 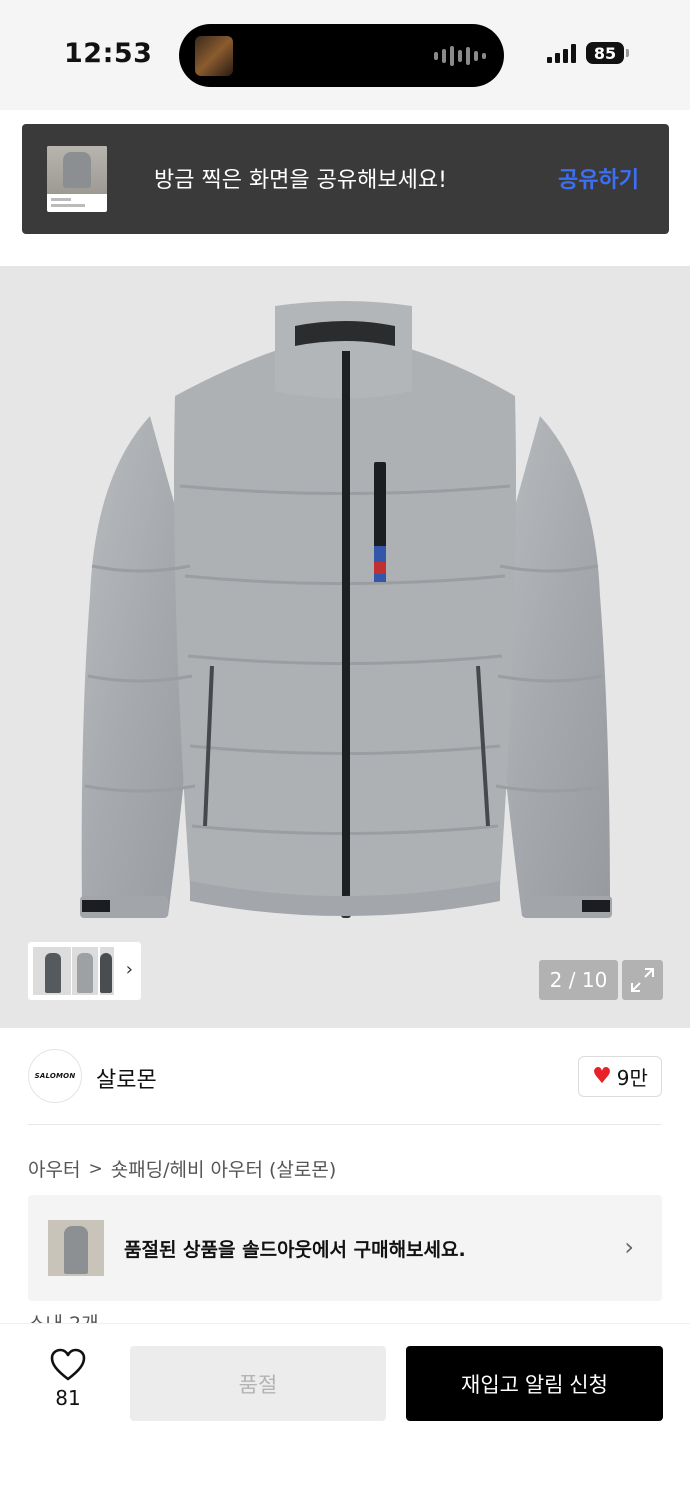 What do you see at coordinates (54, 1168) in the screenshot?
I see `breadcrumb-item-outer: 아우터` at bounding box center [54, 1168].